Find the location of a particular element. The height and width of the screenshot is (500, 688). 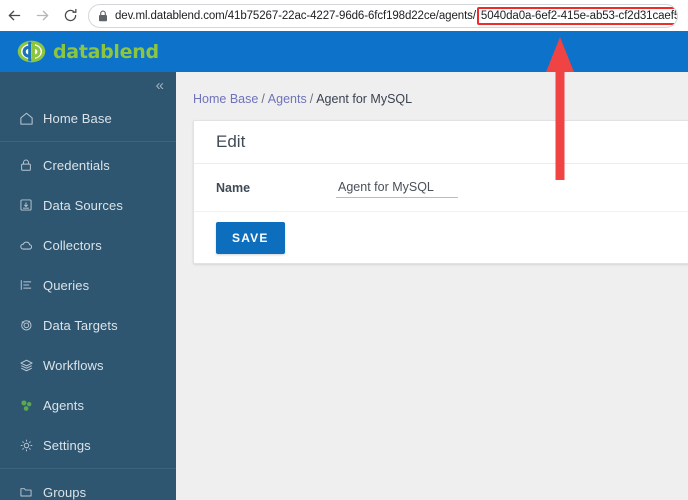

sidebar-divider-bottom is located at coordinates (88, 468).